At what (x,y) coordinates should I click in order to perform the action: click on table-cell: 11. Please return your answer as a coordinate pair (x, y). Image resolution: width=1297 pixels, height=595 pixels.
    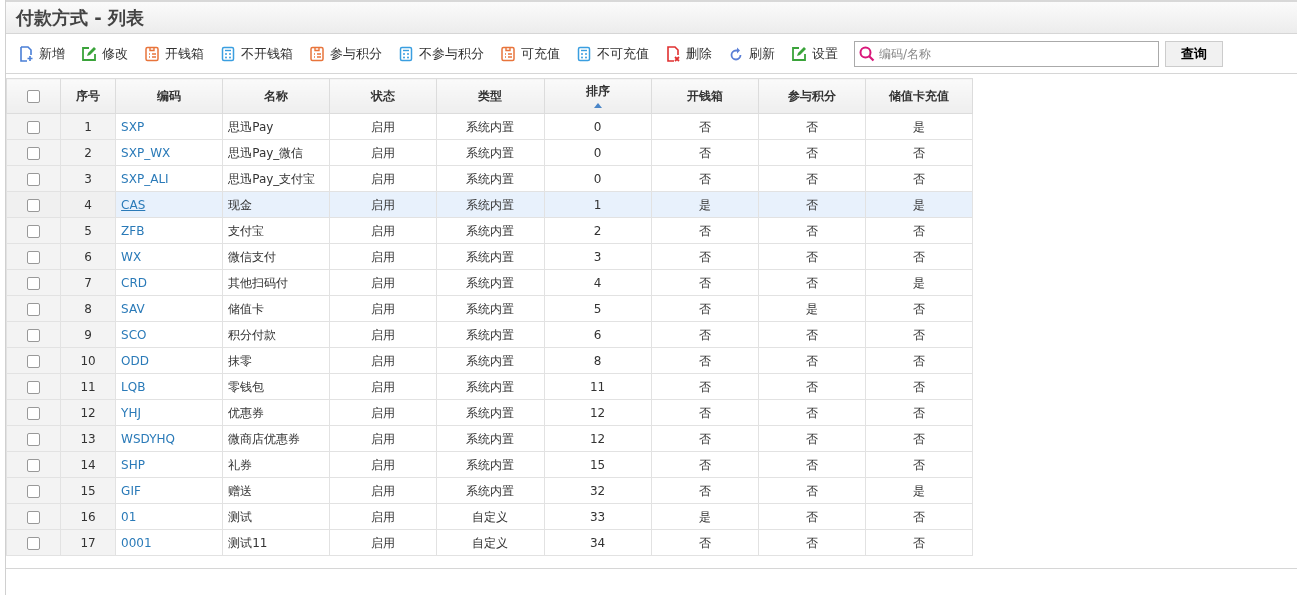
    Looking at the image, I should click on (88, 386).